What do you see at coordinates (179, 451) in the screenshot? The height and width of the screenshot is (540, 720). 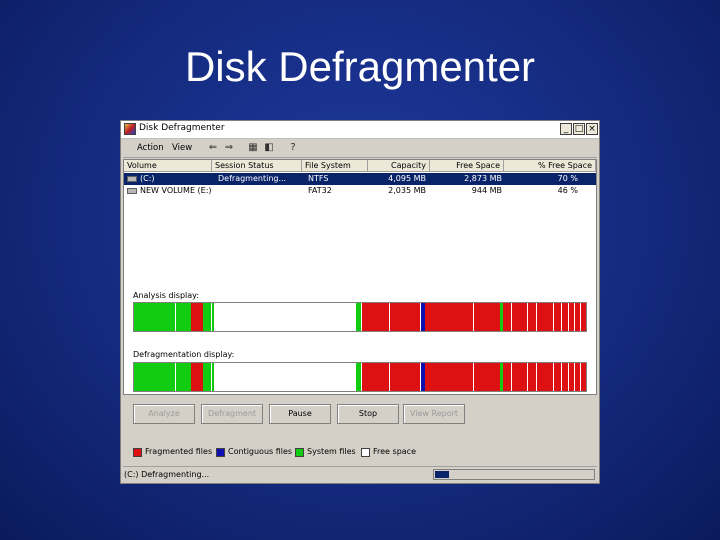 I see `legend-fragmented-label: Fragmented files` at bounding box center [179, 451].